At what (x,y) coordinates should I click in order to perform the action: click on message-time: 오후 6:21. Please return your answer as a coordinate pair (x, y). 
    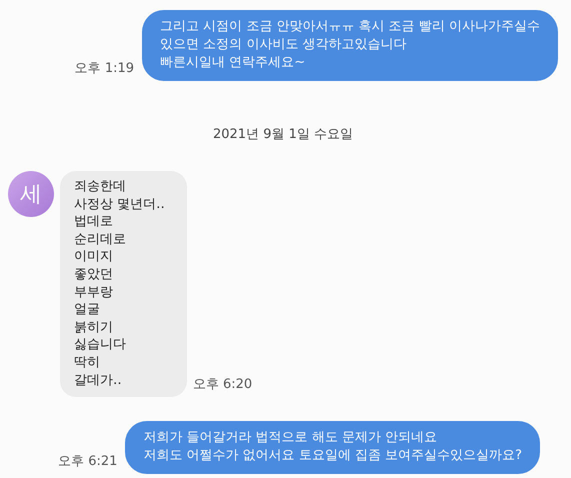
    Looking at the image, I should click on (88, 462).